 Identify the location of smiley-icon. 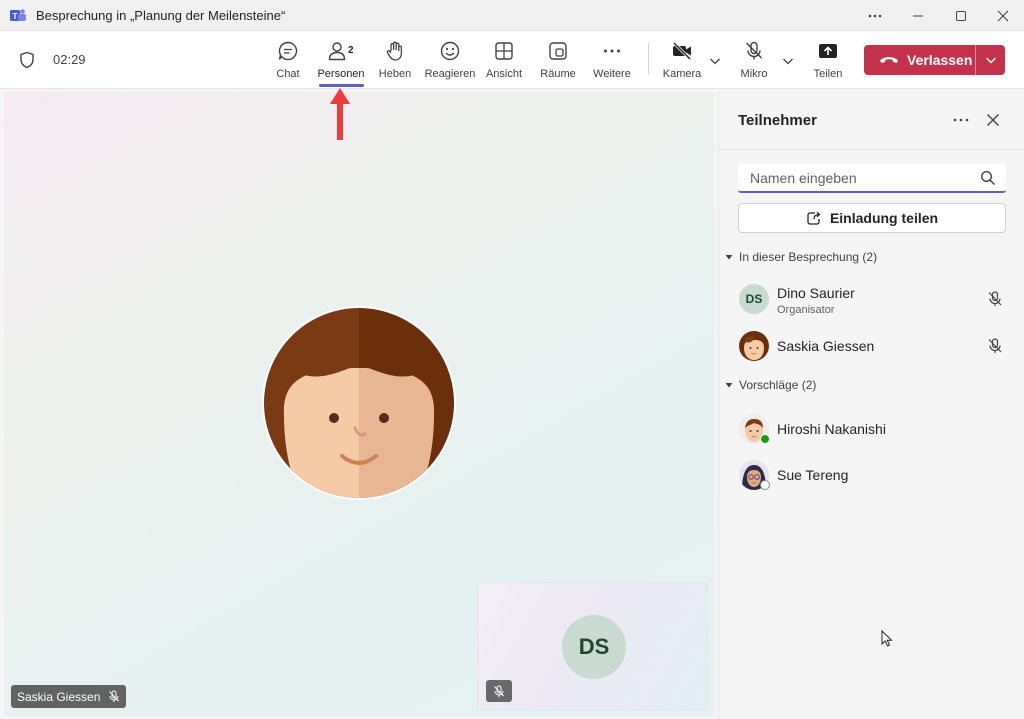
(450, 51).